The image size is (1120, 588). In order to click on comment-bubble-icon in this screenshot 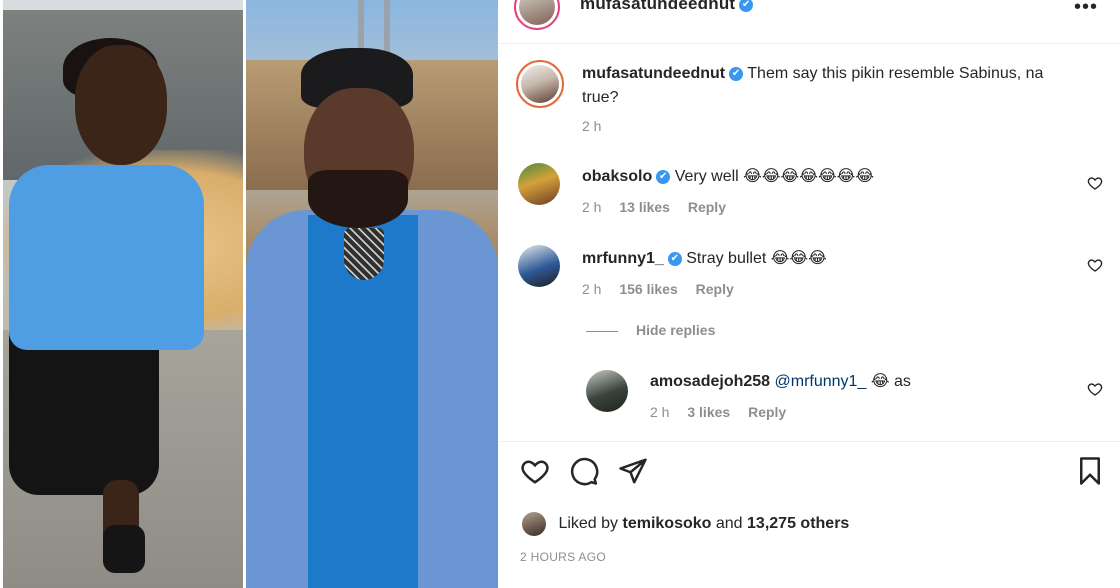, I will do `click(584, 471)`.